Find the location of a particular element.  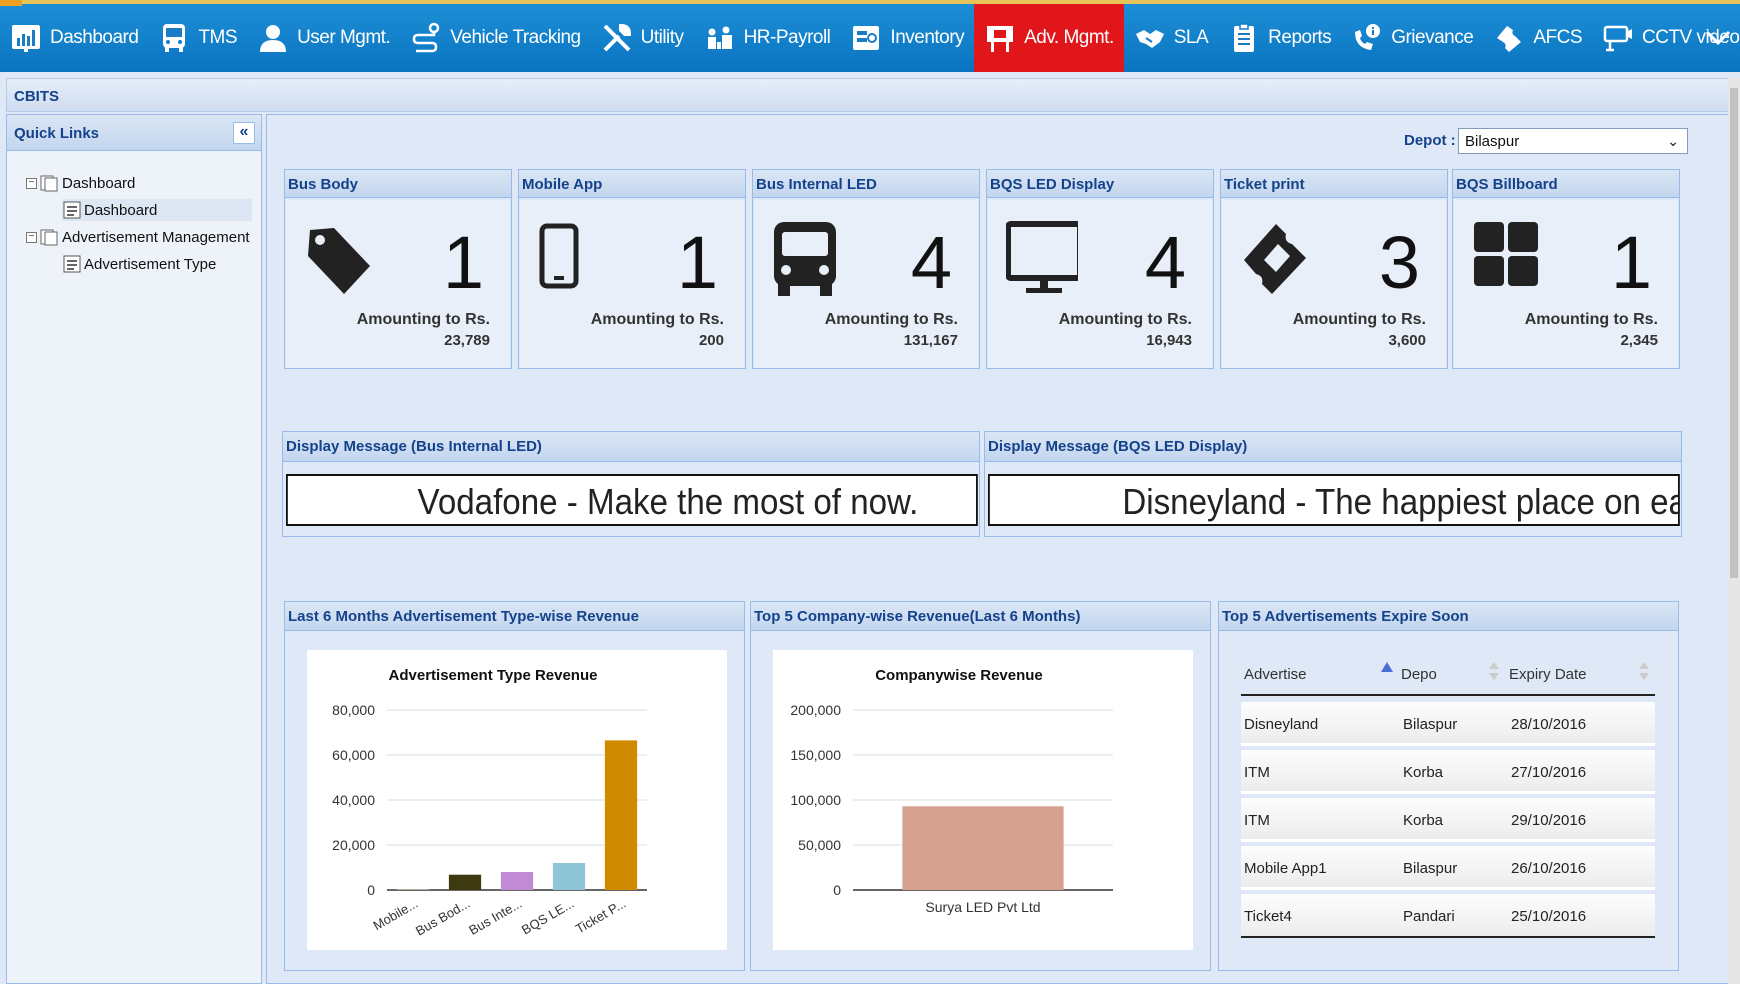

cctv-icon is located at coordinates (1617, 38).